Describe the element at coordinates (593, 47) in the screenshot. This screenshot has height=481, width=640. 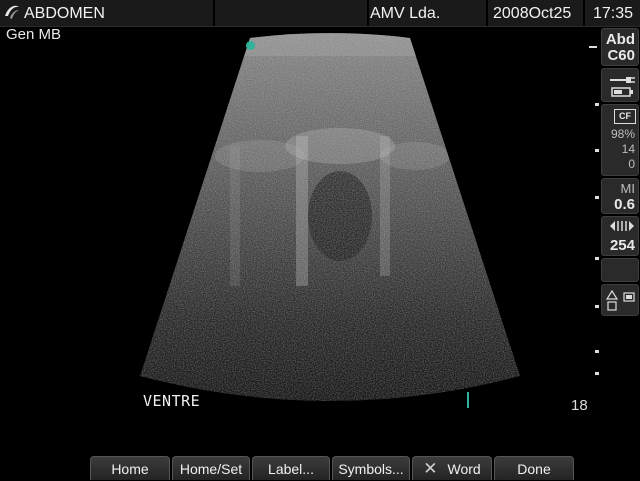
I see `depth-scale-top` at that location.